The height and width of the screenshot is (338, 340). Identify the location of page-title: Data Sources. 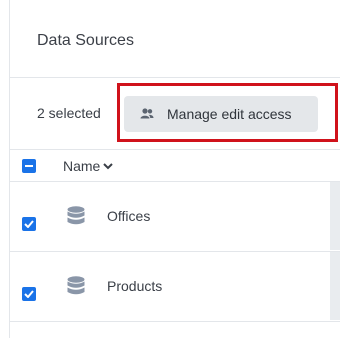
(85, 40).